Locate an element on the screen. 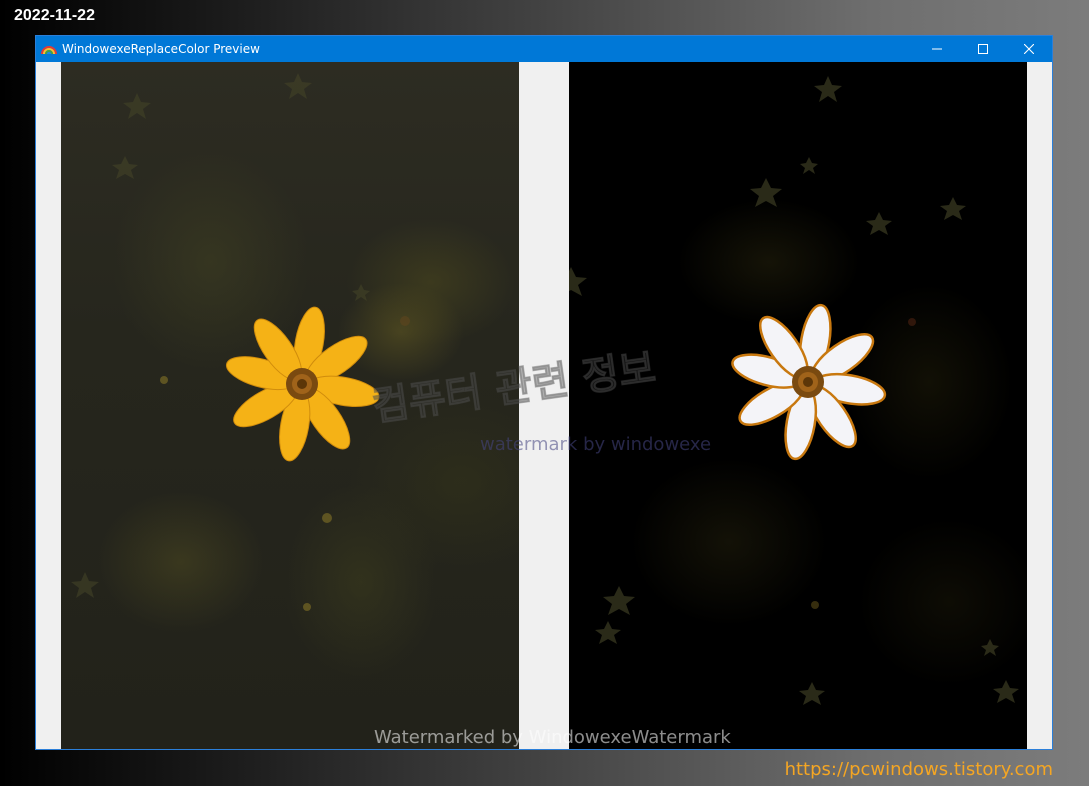 Image resolution: width=1089 pixels, height=786 pixels. site-url: https://pcwindows.tistory.com is located at coordinates (918, 769).